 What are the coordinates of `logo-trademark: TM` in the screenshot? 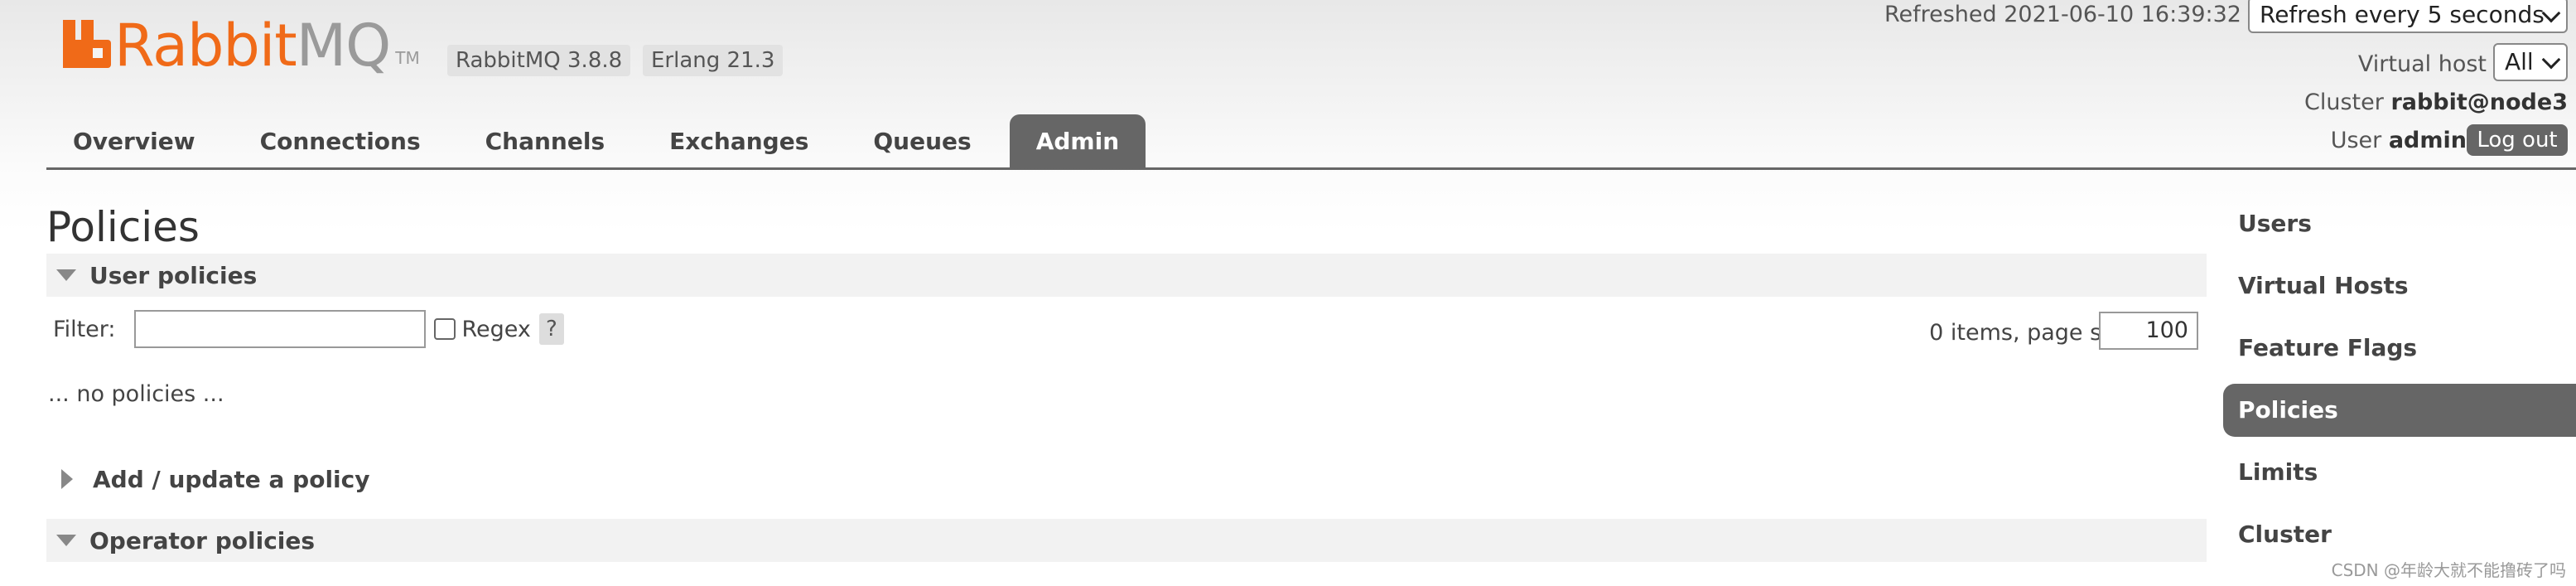 It's located at (407, 58).